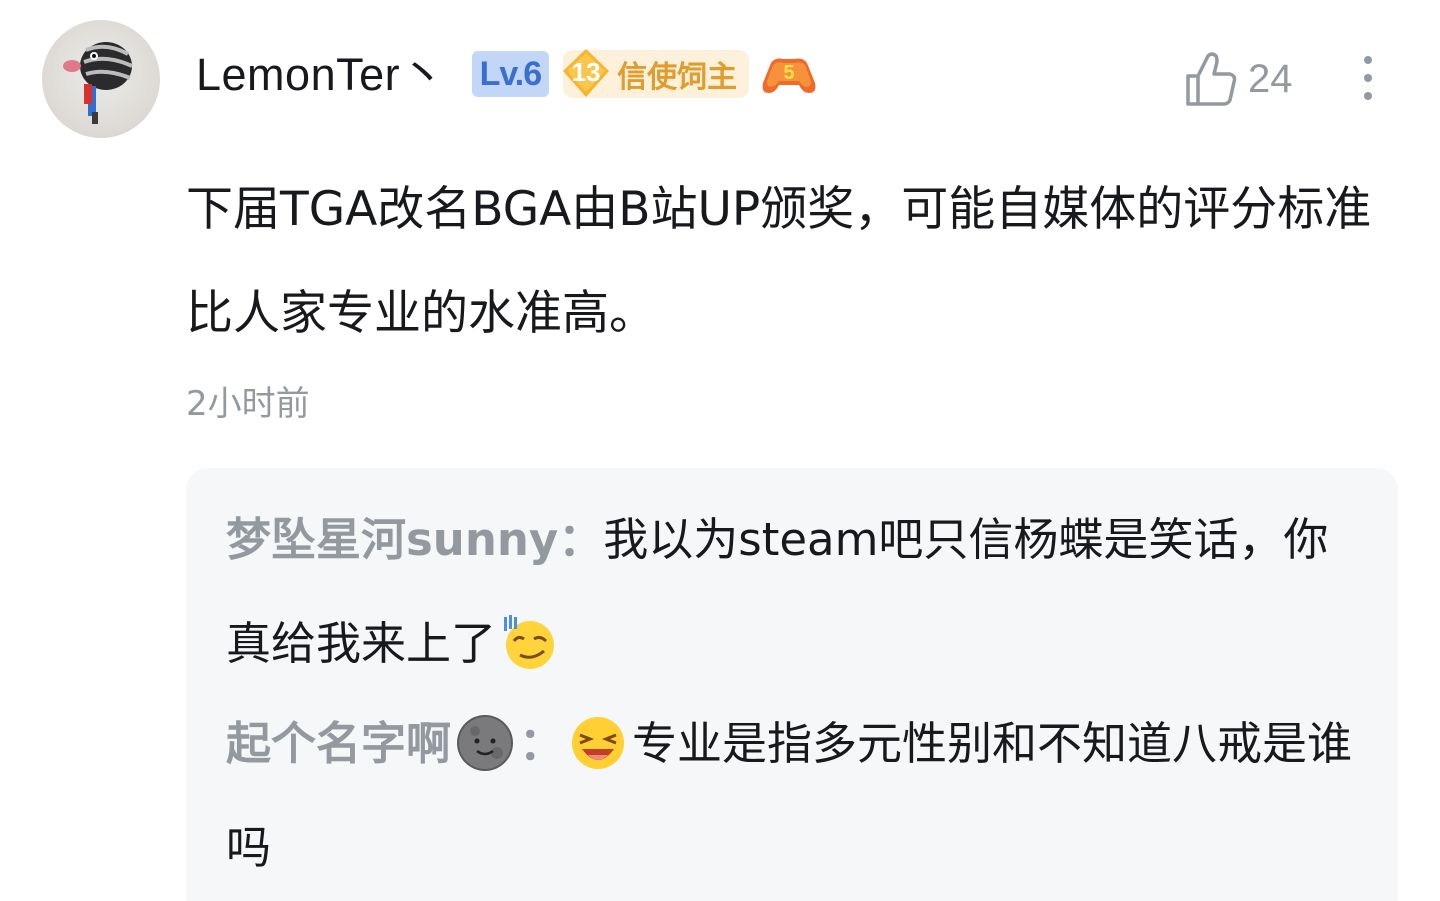 The image size is (1440, 901). What do you see at coordinates (1211, 79) in the screenshot?
I see `thumbs-up-icon` at bounding box center [1211, 79].